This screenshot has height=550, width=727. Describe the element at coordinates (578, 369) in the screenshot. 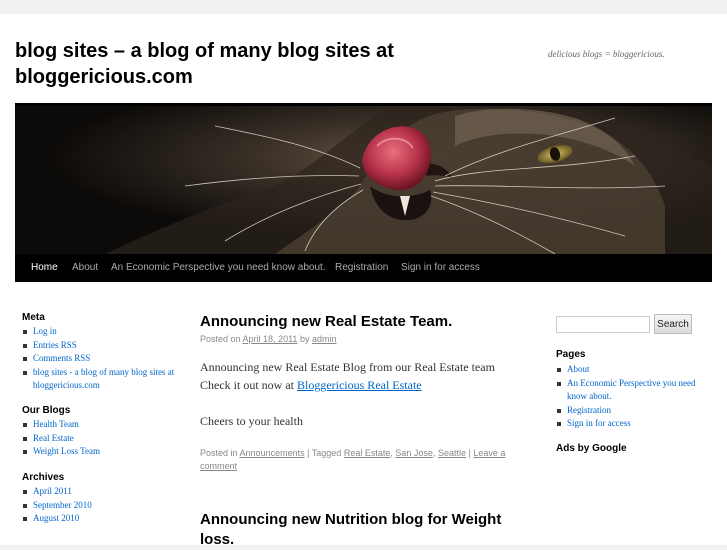

I see `page-about-link: About` at that location.